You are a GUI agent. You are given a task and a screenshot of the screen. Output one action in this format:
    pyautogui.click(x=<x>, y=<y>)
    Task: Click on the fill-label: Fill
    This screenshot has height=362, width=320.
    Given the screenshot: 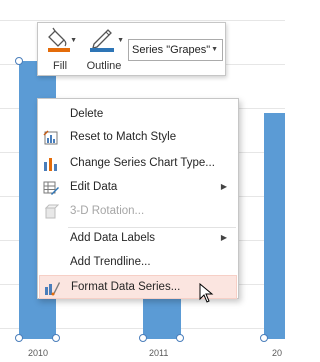 What is the action you would take?
    pyautogui.click(x=60, y=66)
    